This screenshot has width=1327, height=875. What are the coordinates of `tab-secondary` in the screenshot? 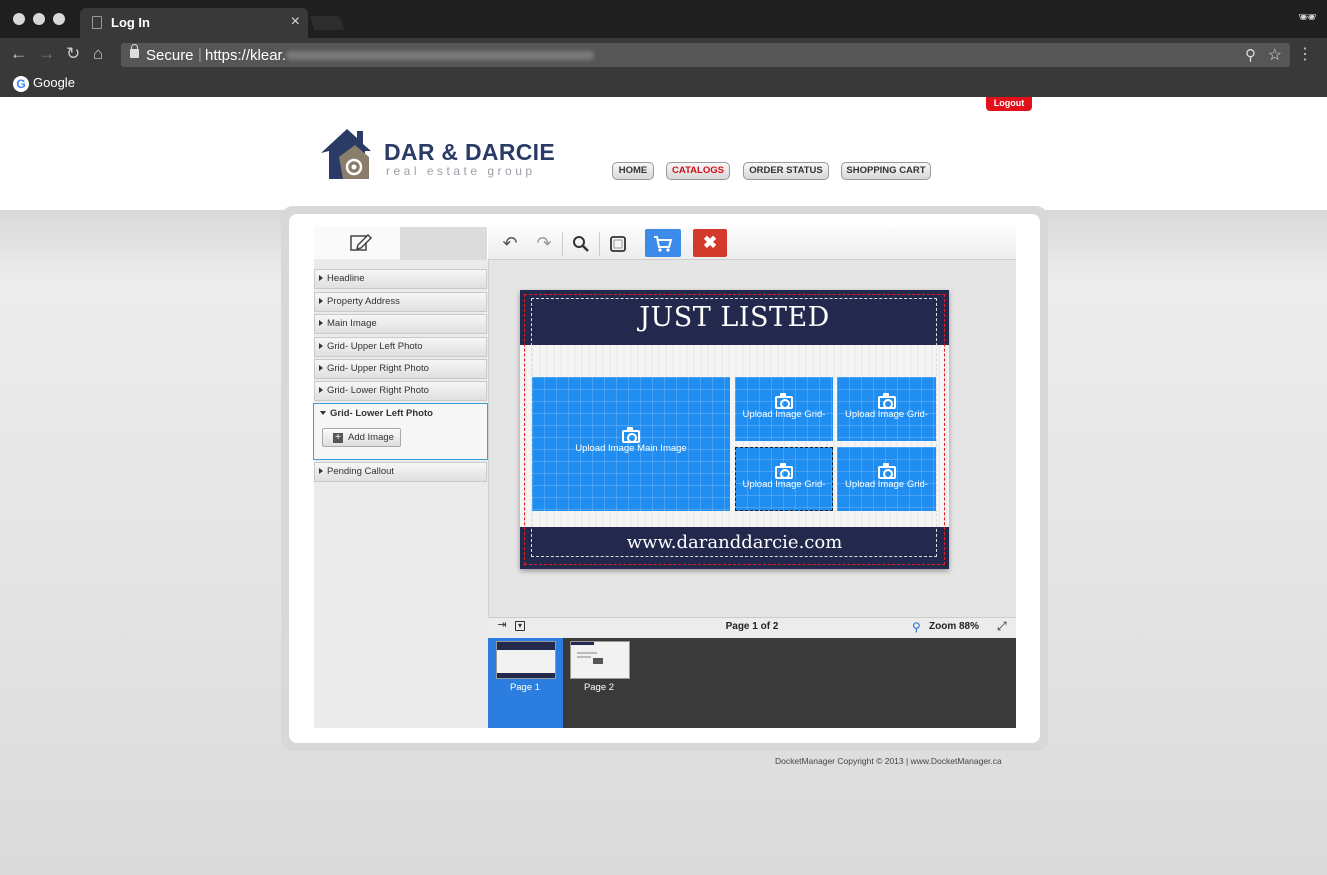 It's located at (443, 243).